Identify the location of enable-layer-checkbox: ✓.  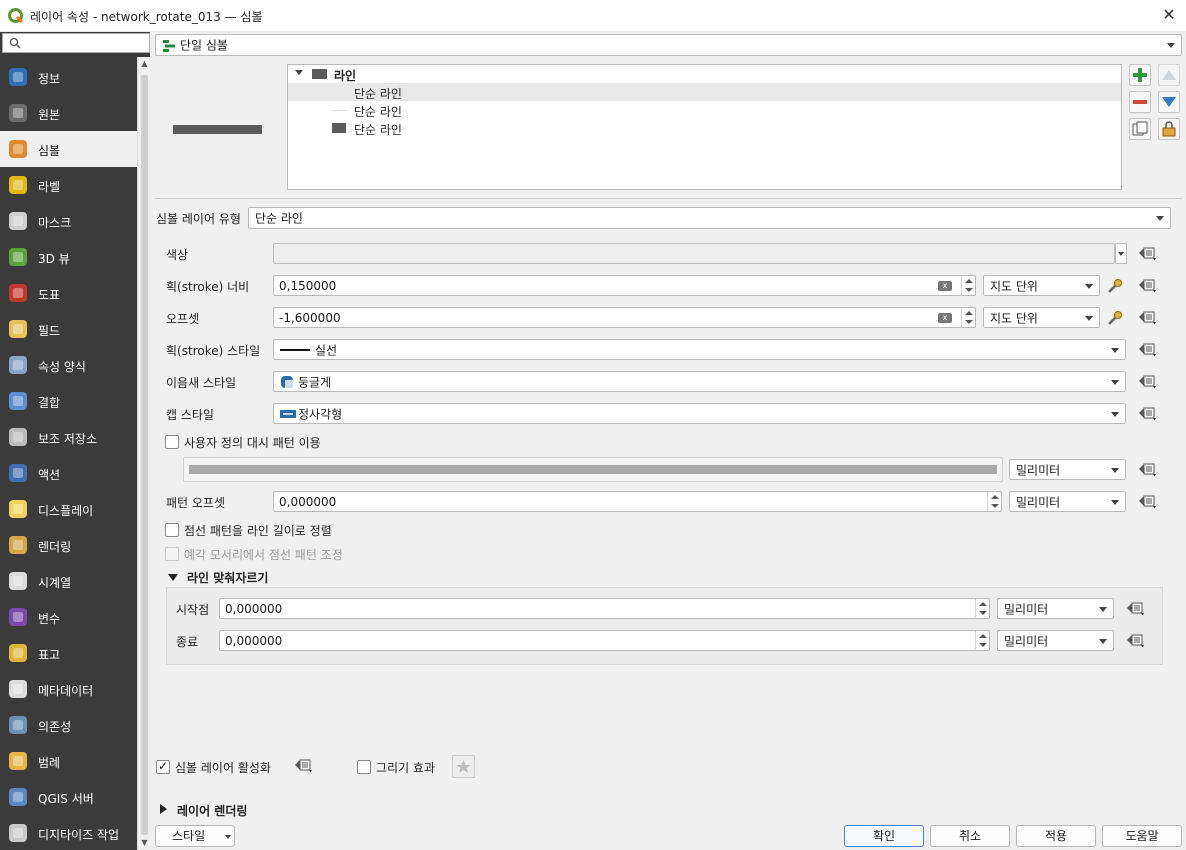
(163, 766).